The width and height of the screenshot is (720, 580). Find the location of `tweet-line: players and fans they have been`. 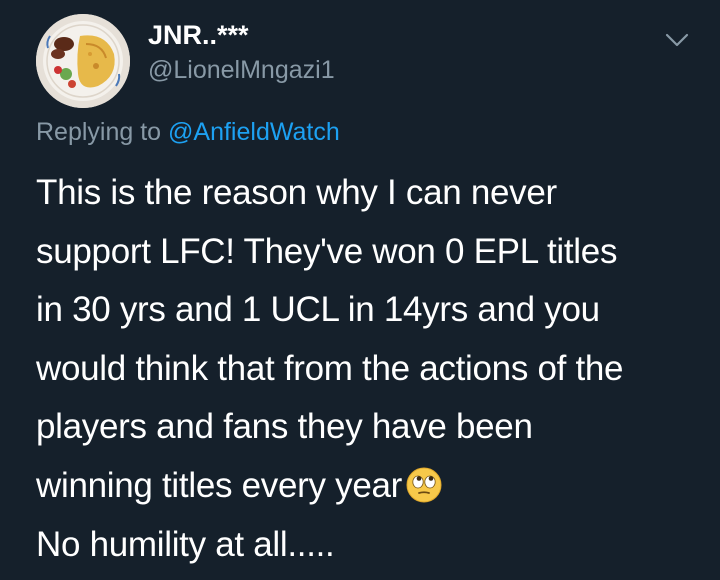

tweet-line: players and fans they have been is located at coordinates (284, 426).